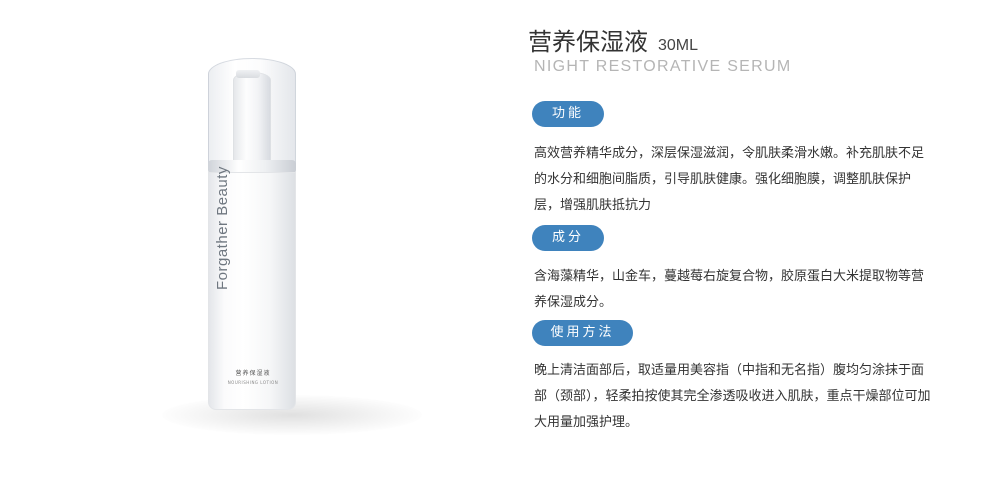 Image resolution: width=1000 pixels, height=477 pixels. What do you see at coordinates (678, 45) in the screenshot?
I see `product-volume: 30ML` at bounding box center [678, 45].